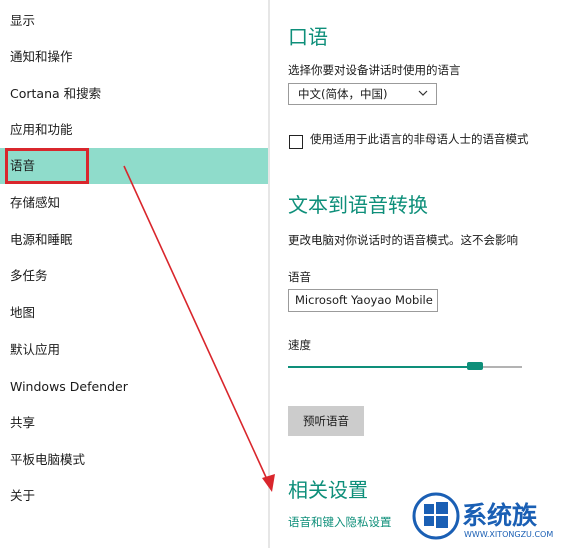 This screenshot has width=564, height=548. I want to click on tts-section-title: 文本到语音转换, so click(358, 205).